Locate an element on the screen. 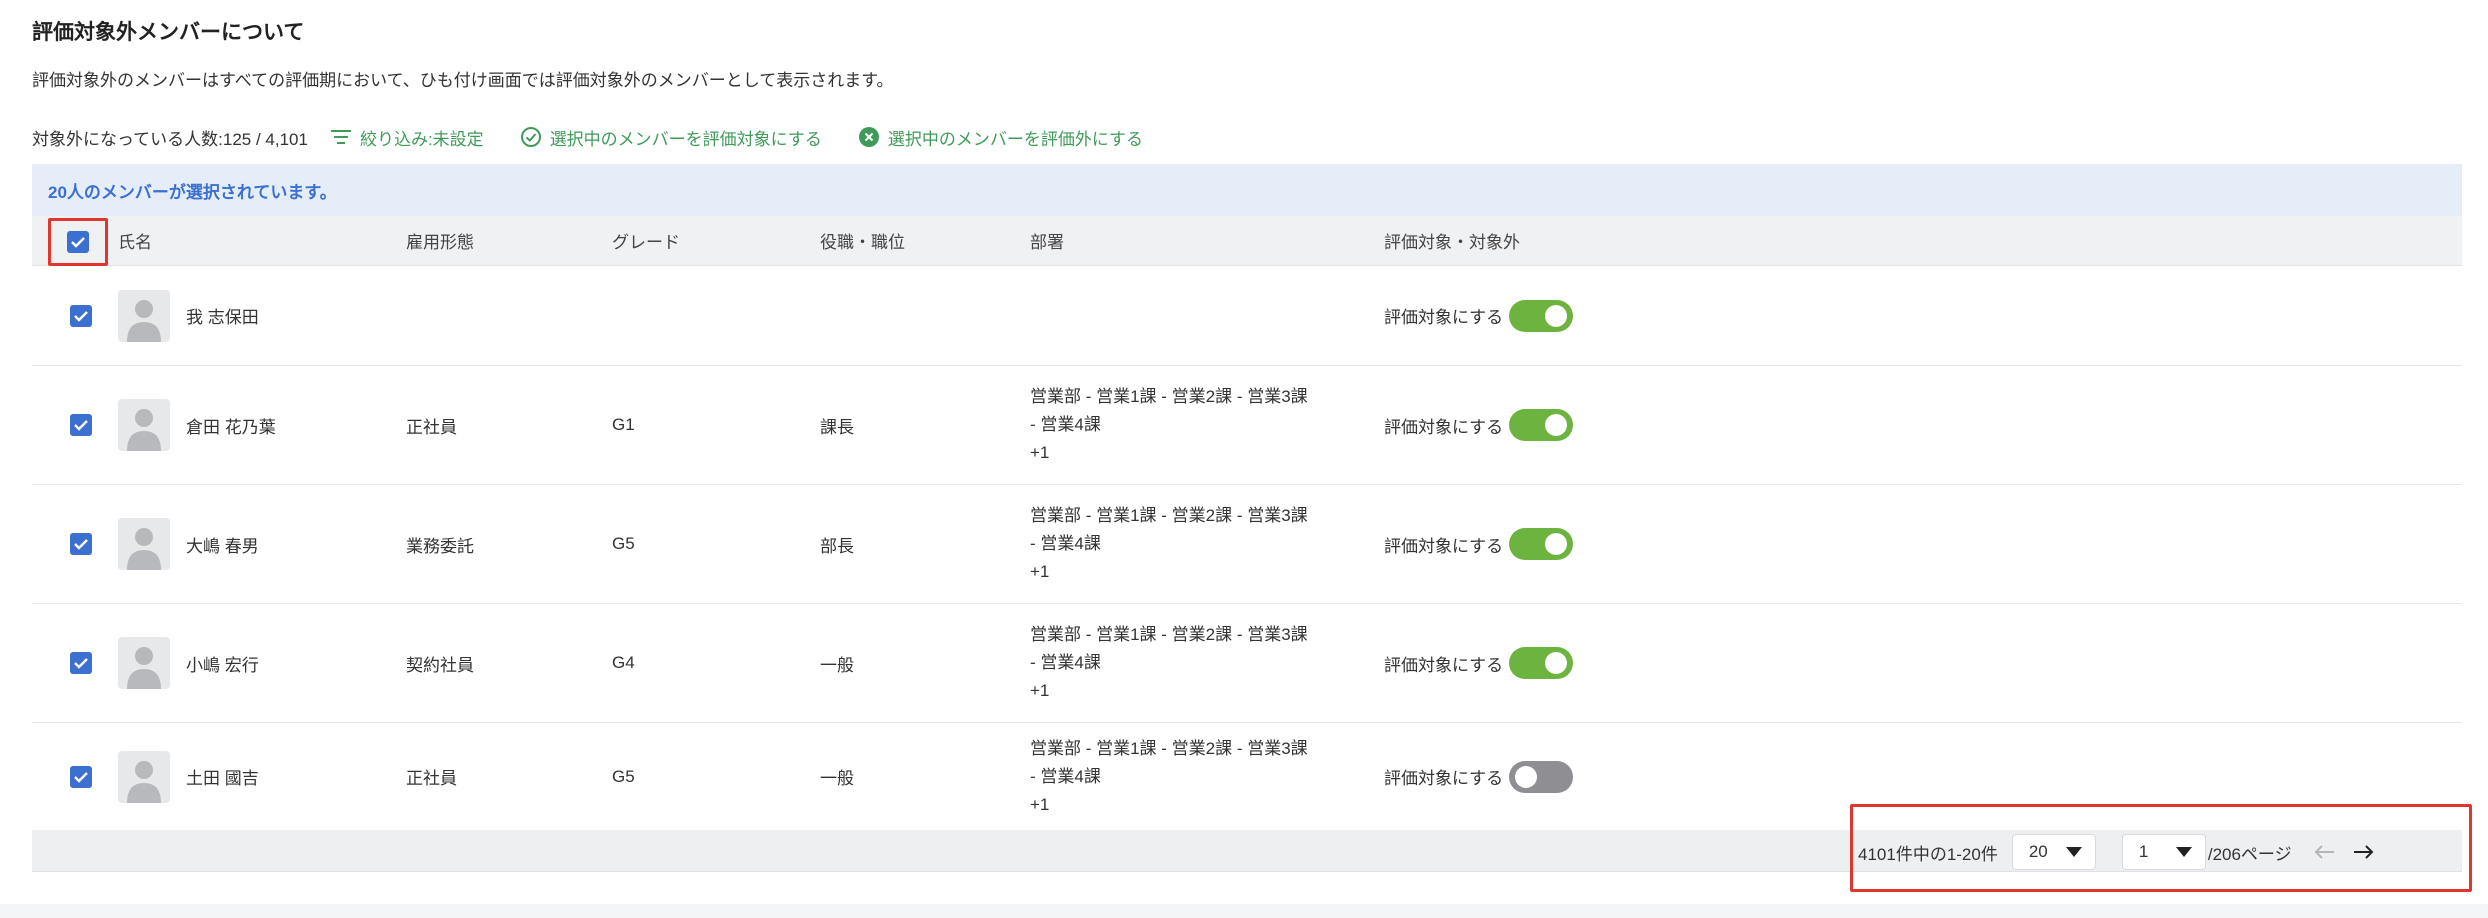  position: 部長 is located at coordinates (837, 546).